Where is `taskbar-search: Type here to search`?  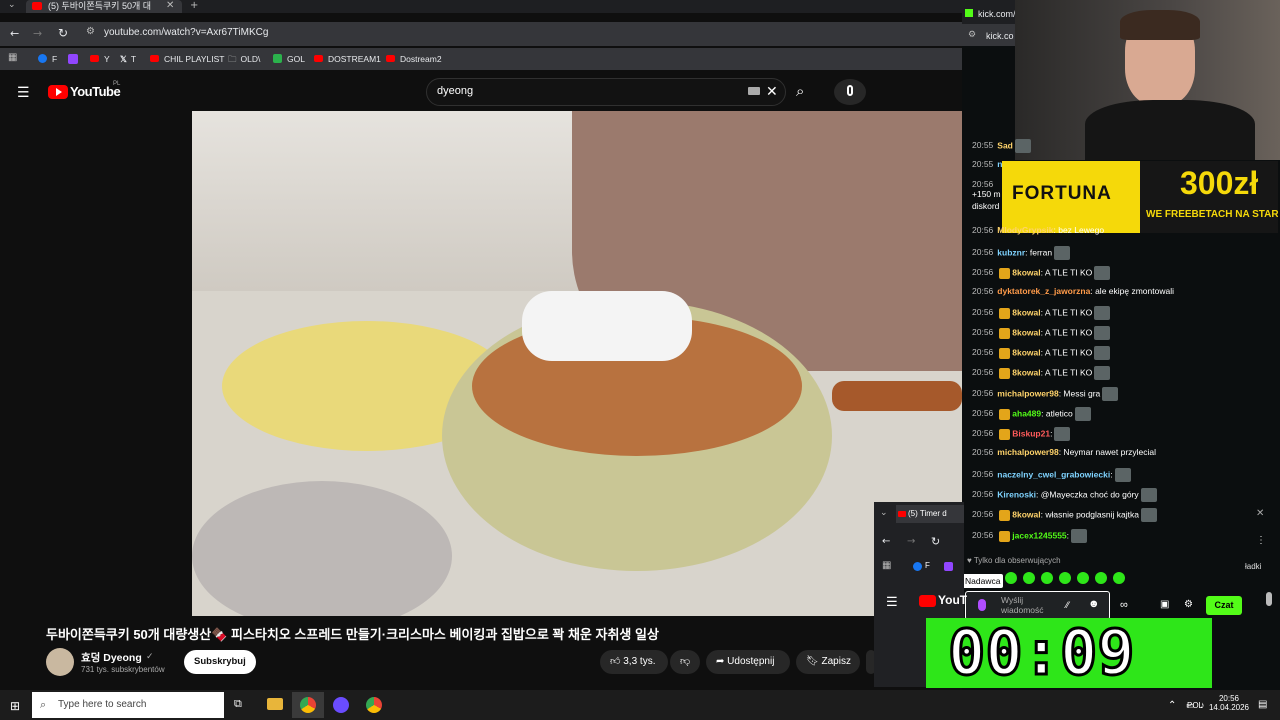 taskbar-search: Type here to search is located at coordinates (128, 705).